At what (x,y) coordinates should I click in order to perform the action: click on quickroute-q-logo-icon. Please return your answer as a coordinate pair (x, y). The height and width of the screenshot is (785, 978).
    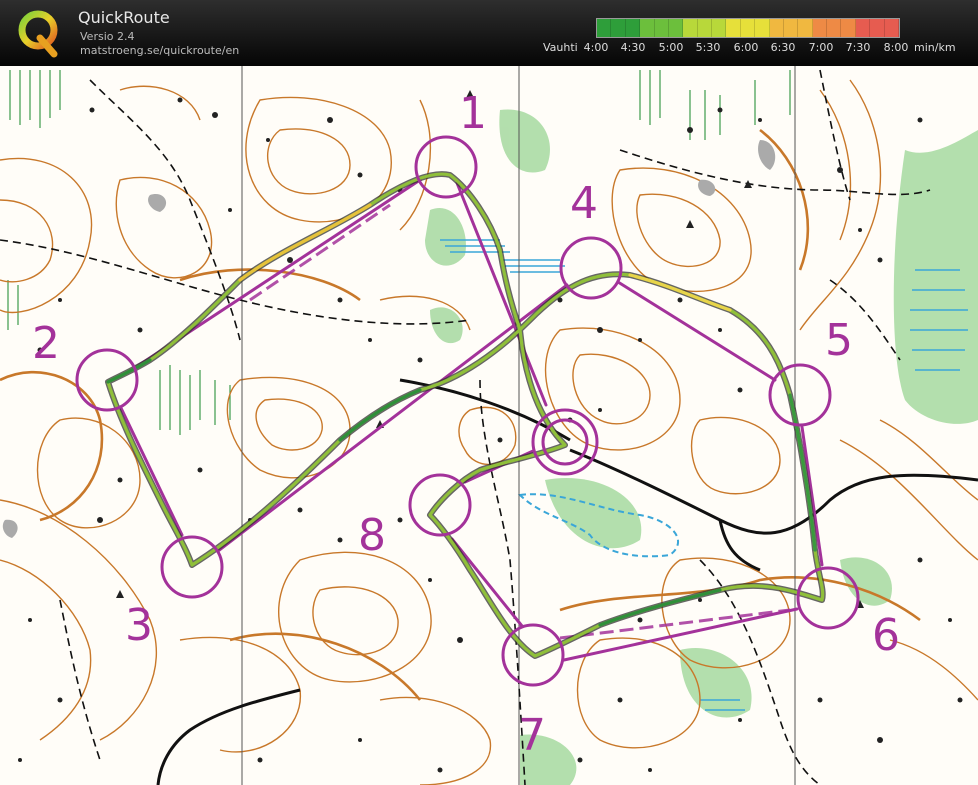
    Looking at the image, I should click on (38, 34).